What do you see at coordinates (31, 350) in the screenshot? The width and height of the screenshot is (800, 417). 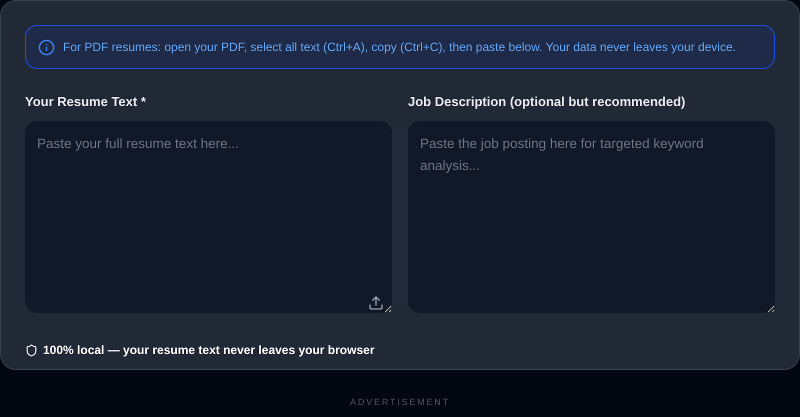 I see `shield-icon` at bounding box center [31, 350].